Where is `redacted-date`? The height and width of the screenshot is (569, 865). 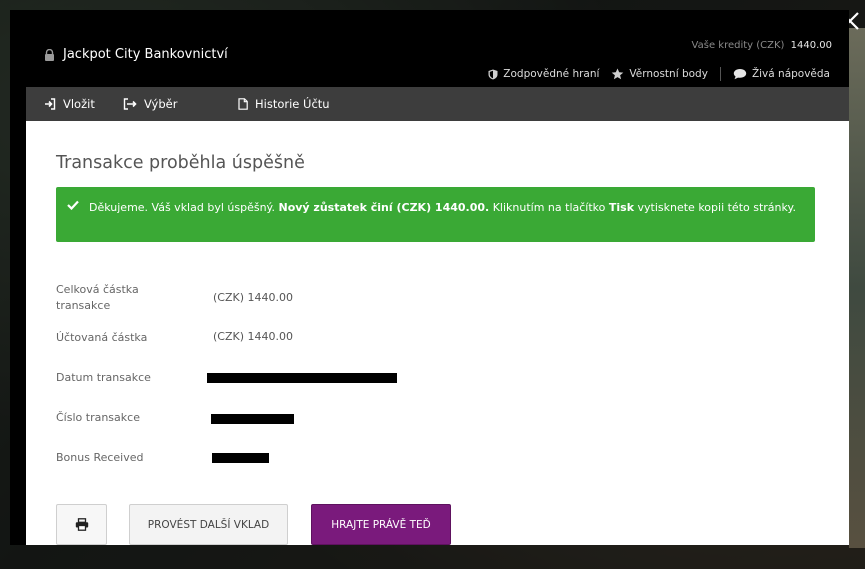 redacted-date is located at coordinates (302, 378).